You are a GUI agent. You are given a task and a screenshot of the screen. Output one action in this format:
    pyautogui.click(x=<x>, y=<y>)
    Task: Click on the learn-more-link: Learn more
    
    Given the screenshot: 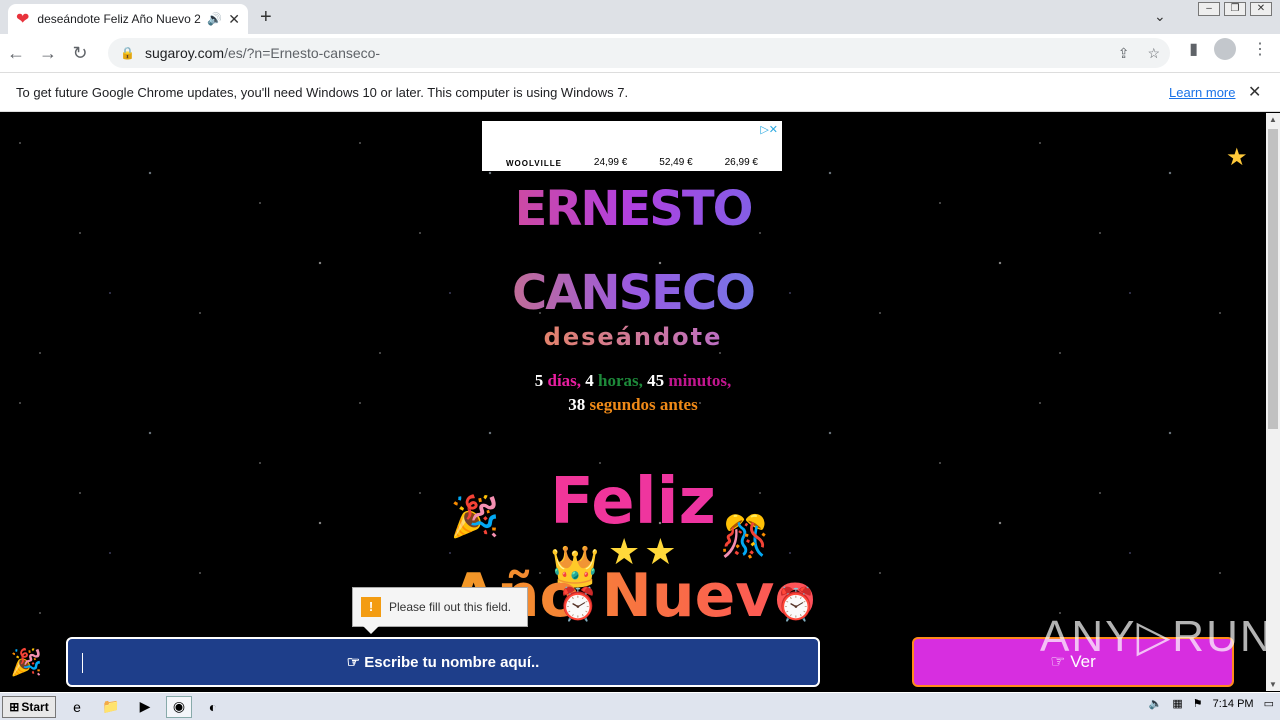 What is the action you would take?
    pyautogui.click(x=1202, y=92)
    